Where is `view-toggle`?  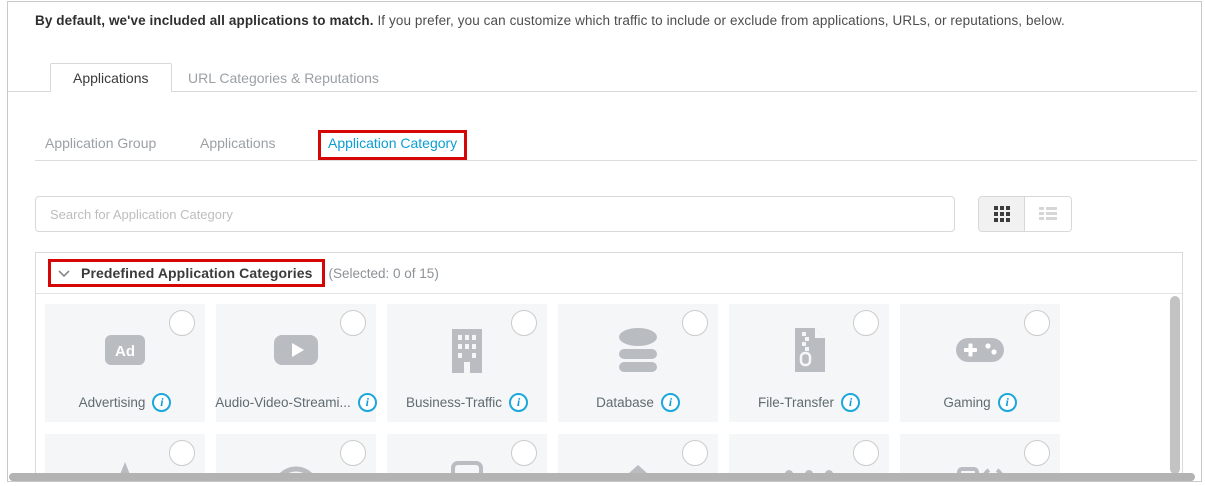 view-toggle is located at coordinates (1025, 214).